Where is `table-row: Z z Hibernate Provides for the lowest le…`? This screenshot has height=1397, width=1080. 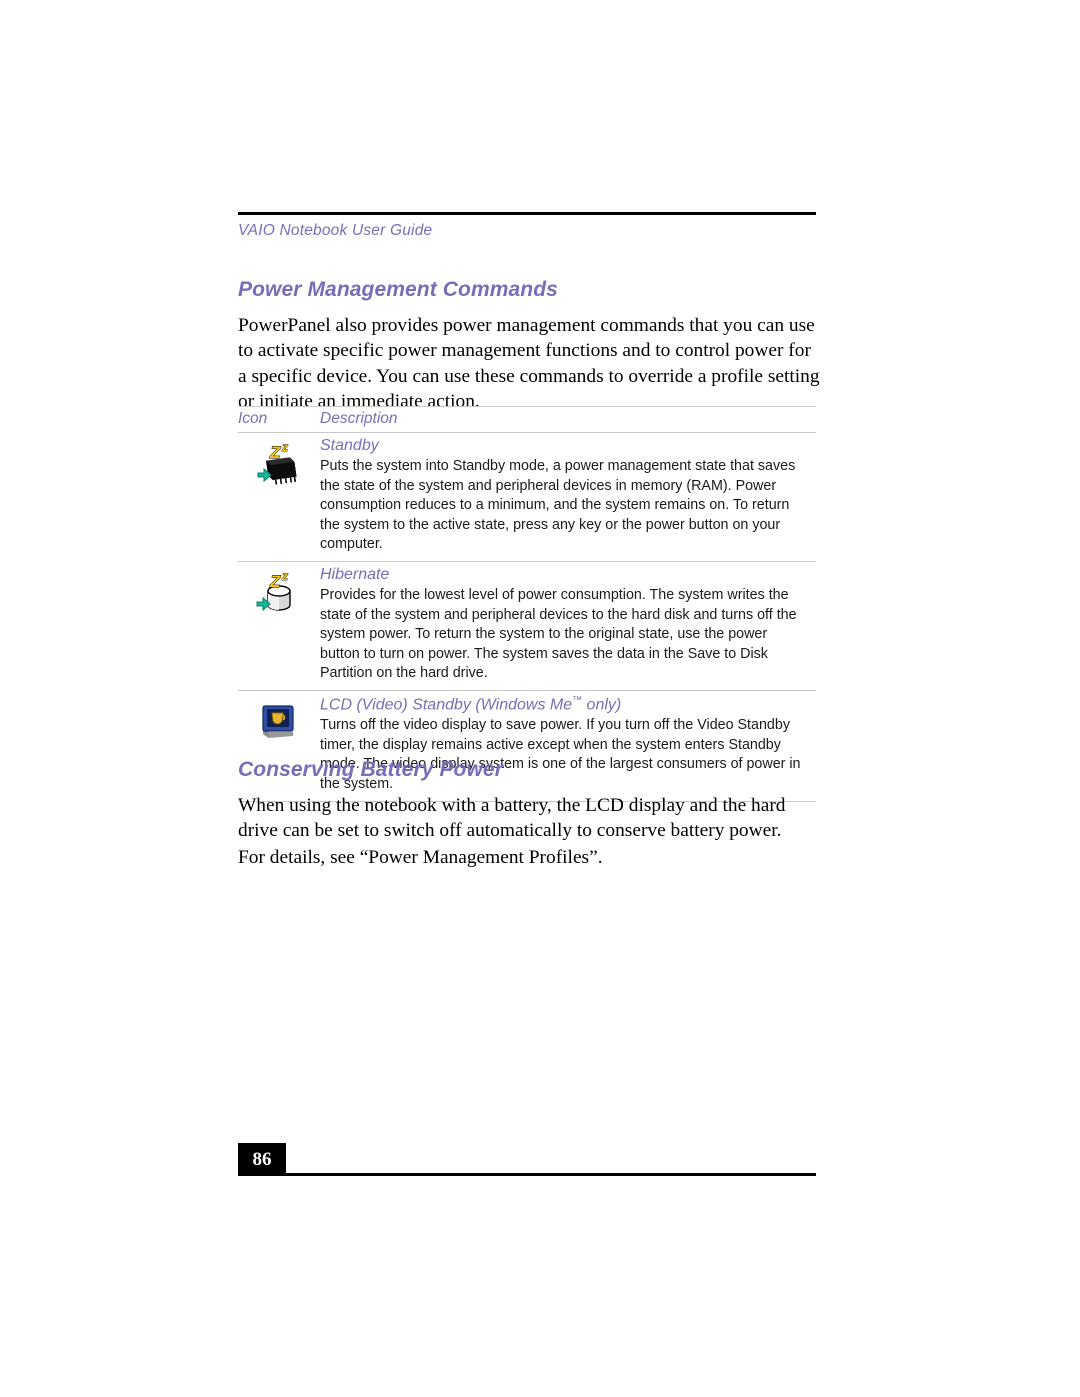 table-row: Z z Hibernate Provides for the lowest le… is located at coordinates (527, 626).